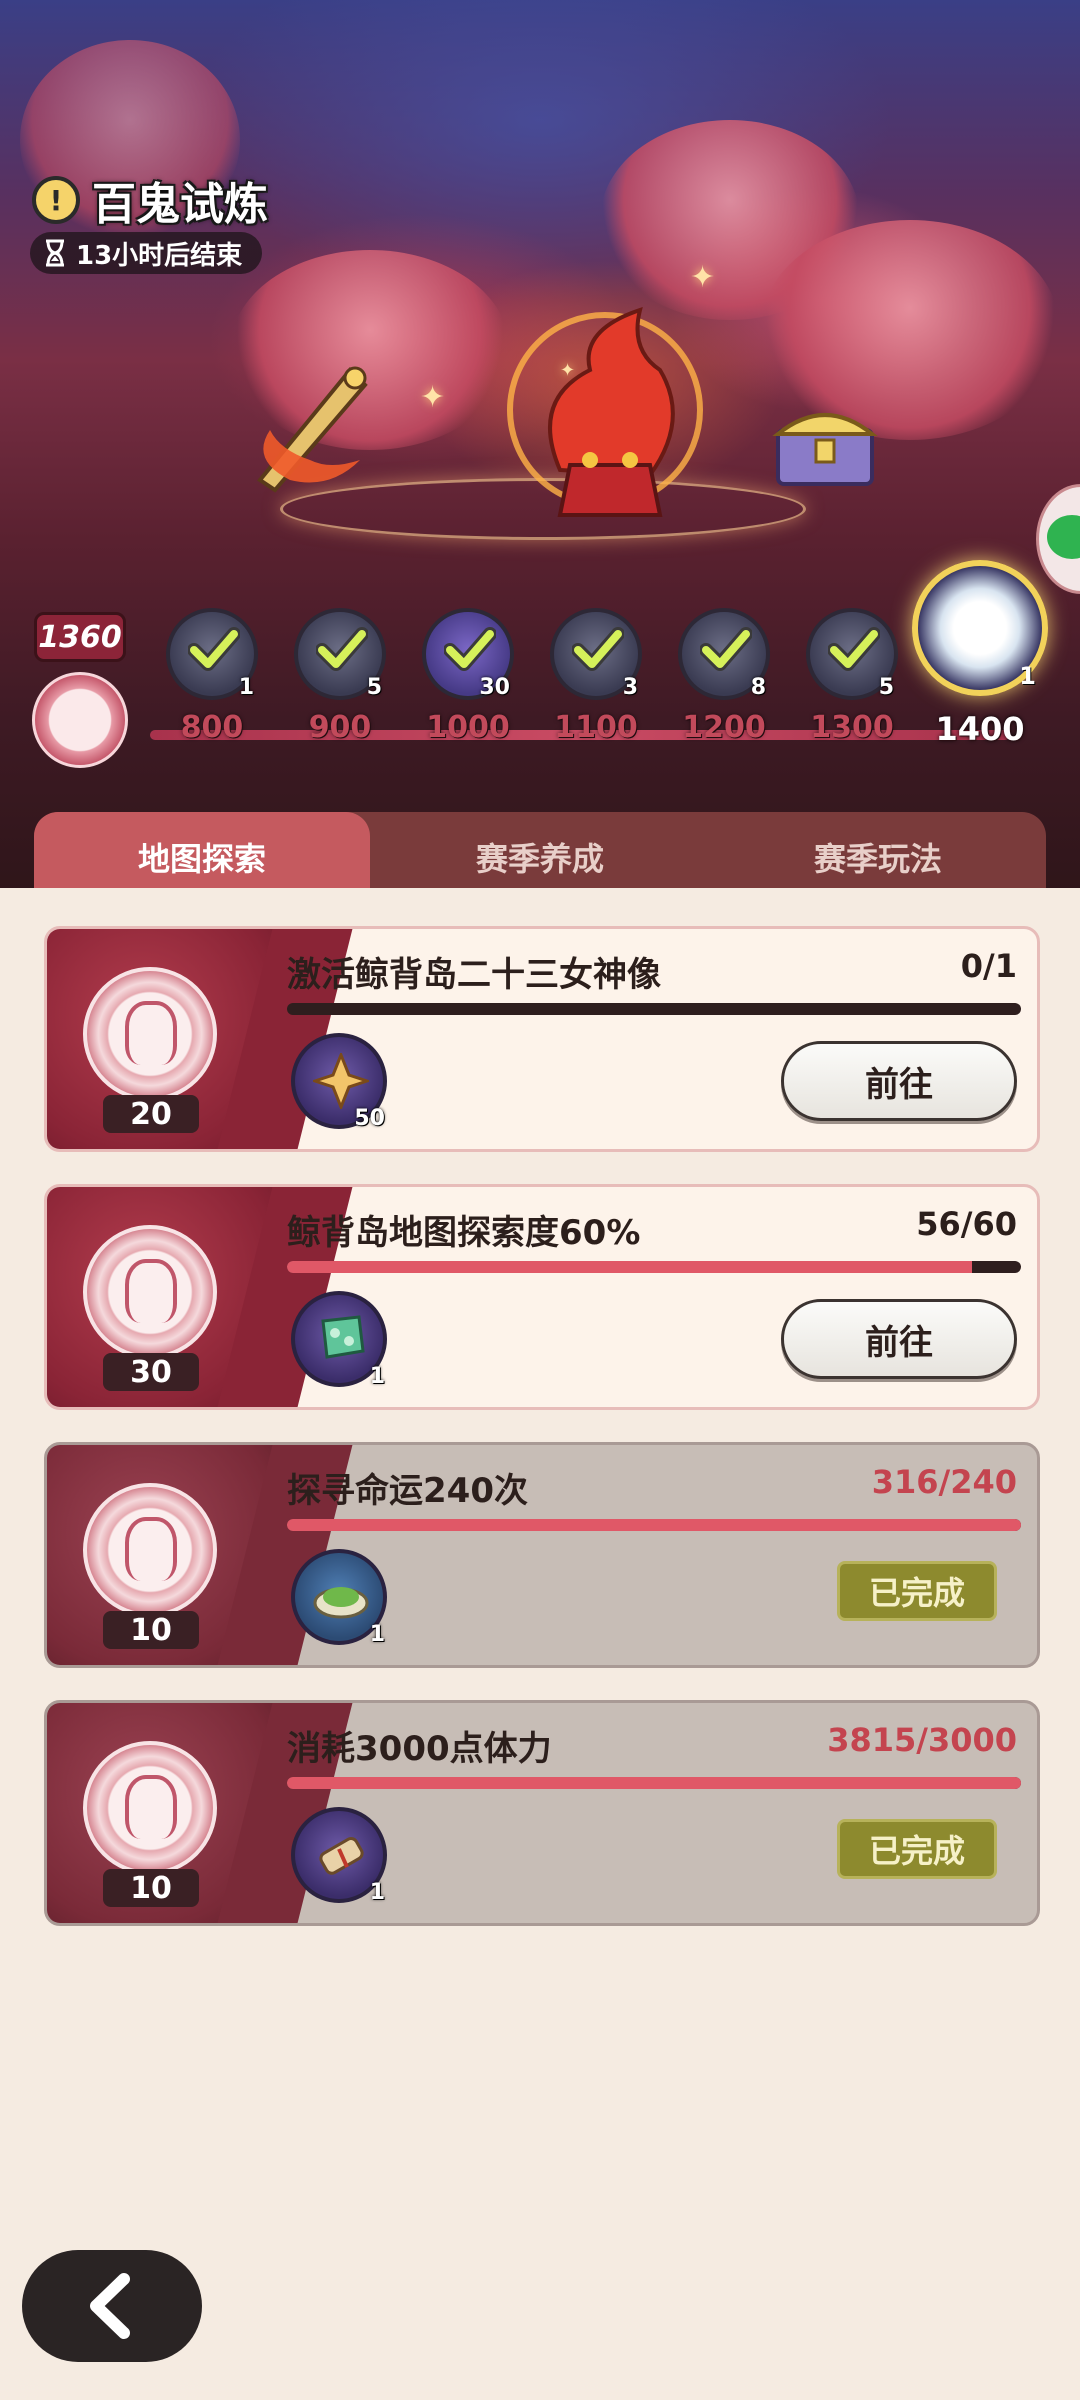  What do you see at coordinates (340, 727) in the screenshot?
I see `milestone-label: 900` at bounding box center [340, 727].